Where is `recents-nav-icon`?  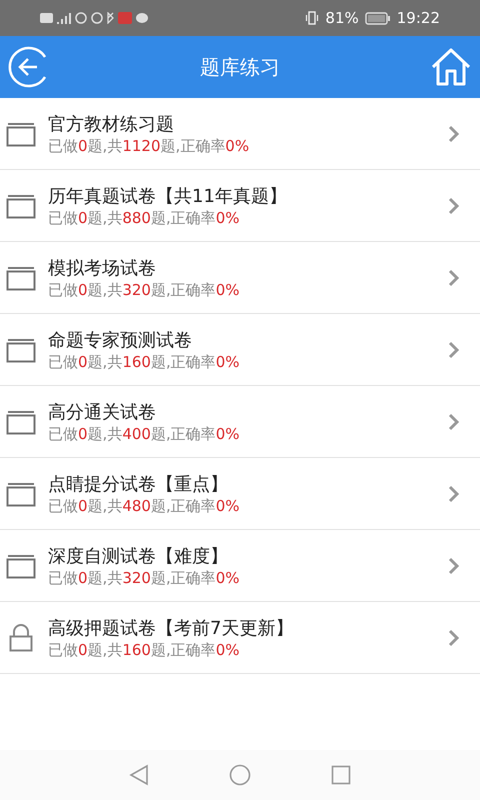
recents-nav-icon is located at coordinates (341, 775).